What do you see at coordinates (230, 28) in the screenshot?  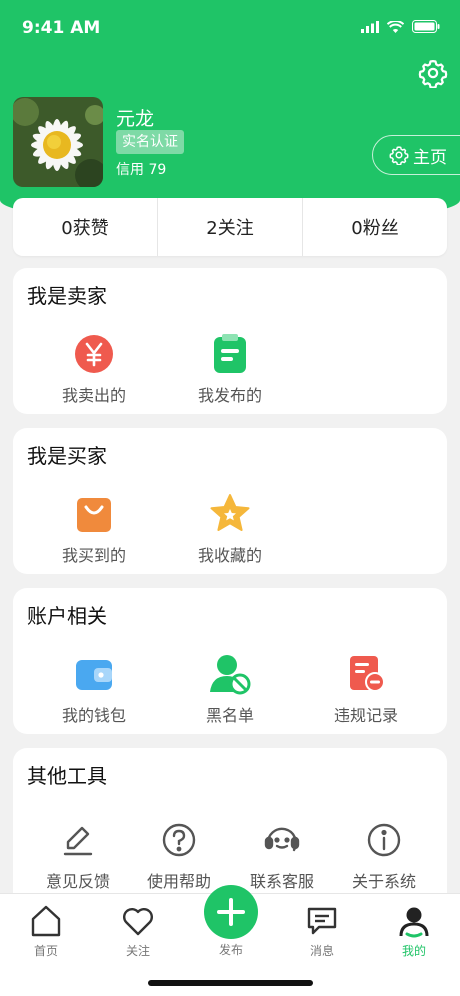 I see `status-bar: 9:41 AM` at bounding box center [230, 28].